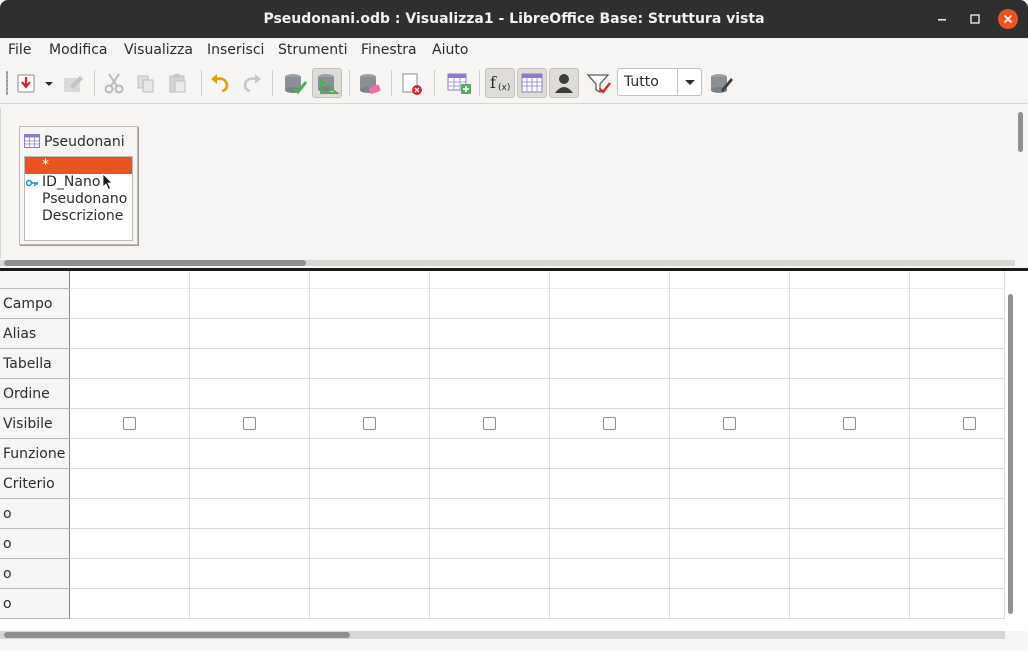 The width and height of the screenshot is (1028, 651). What do you see at coordinates (507, 263) in the screenshot?
I see `table-area-horizontal-scrollbar` at bounding box center [507, 263].